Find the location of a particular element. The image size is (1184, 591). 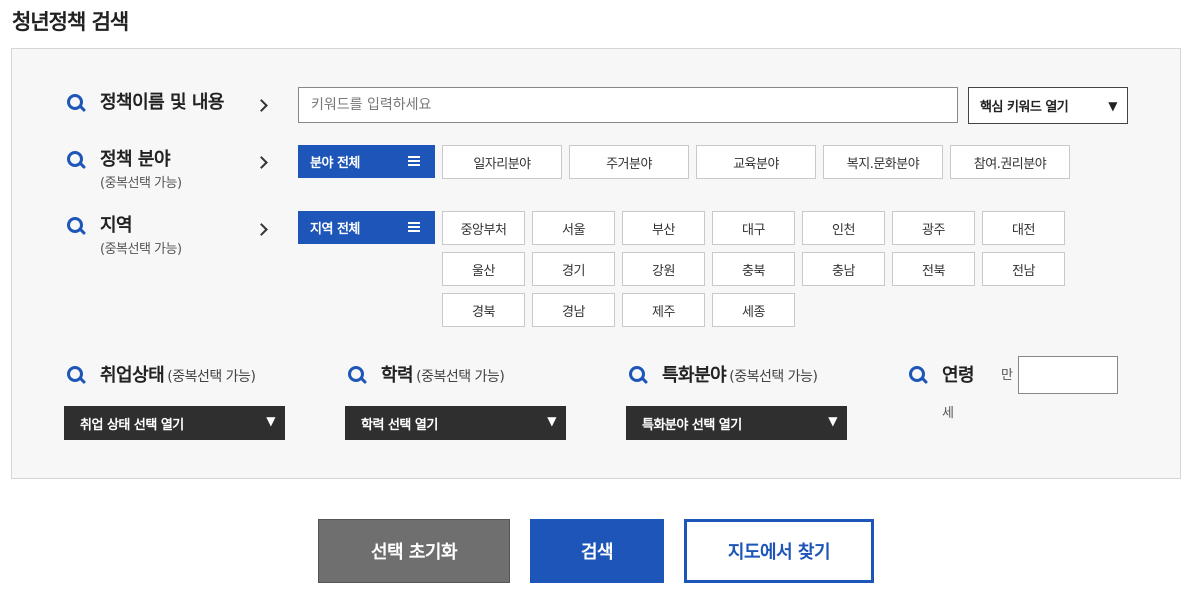

education-sub: (중복선택 가능) is located at coordinates (460, 376).